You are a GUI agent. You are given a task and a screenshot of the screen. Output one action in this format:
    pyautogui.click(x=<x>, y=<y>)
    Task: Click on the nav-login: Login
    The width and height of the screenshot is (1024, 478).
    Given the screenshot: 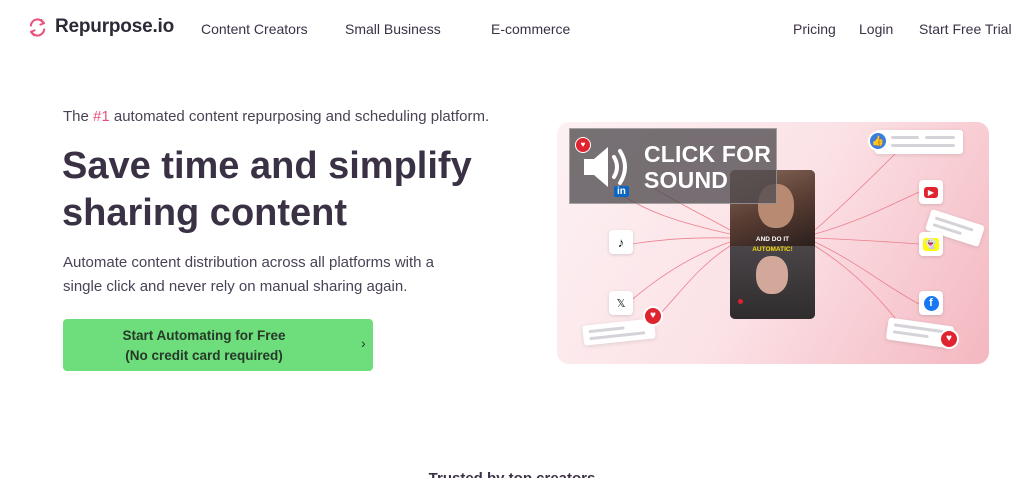 What is the action you would take?
    pyautogui.click(x=876, y=29)
    